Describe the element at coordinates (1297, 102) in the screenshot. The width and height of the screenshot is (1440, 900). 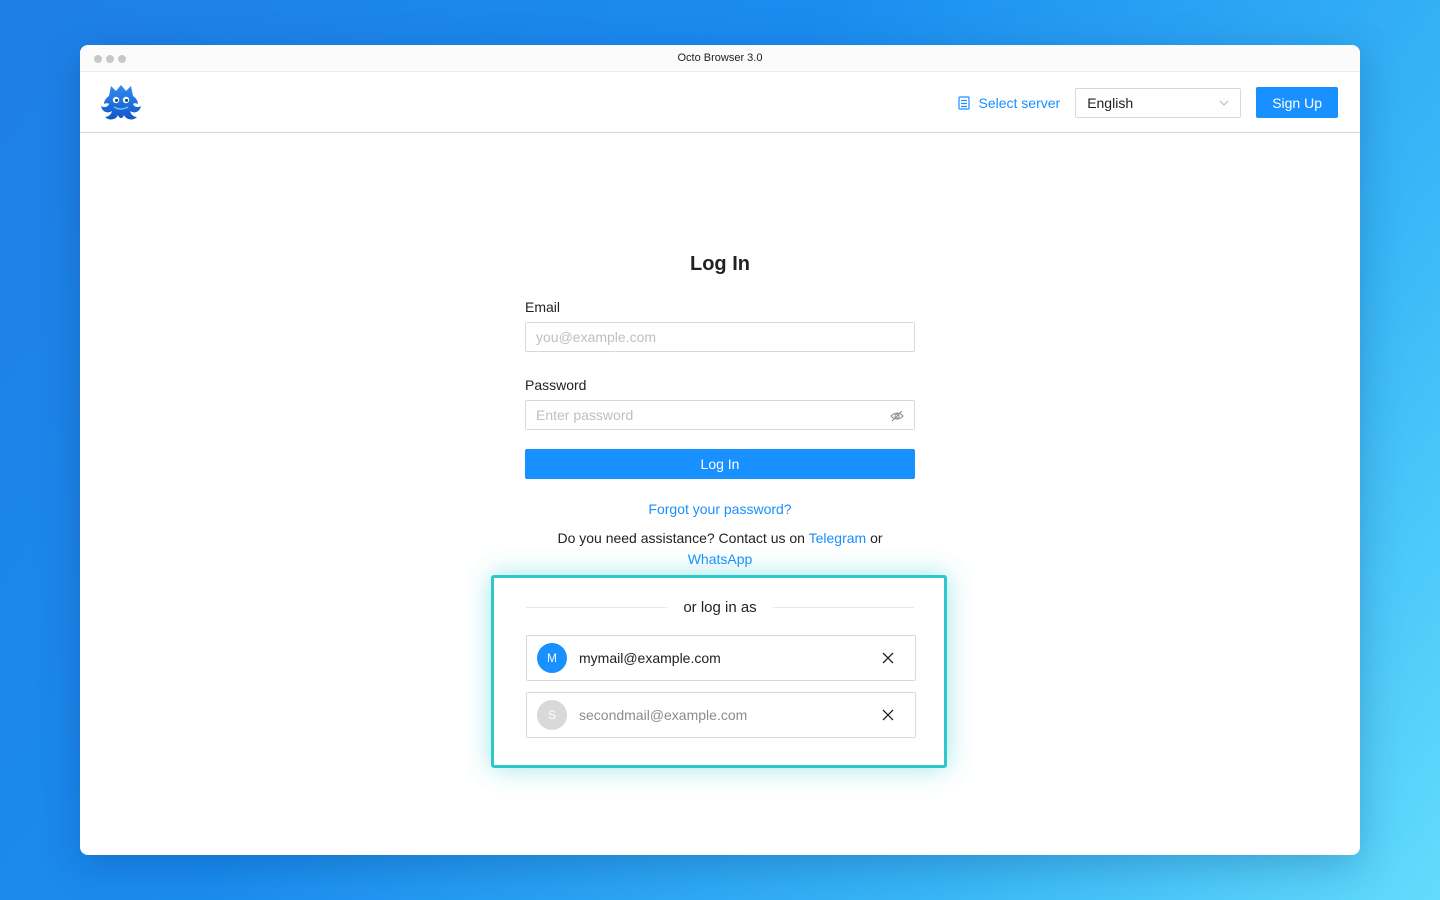
I see `sign-up-button: Sign Up` at that location.